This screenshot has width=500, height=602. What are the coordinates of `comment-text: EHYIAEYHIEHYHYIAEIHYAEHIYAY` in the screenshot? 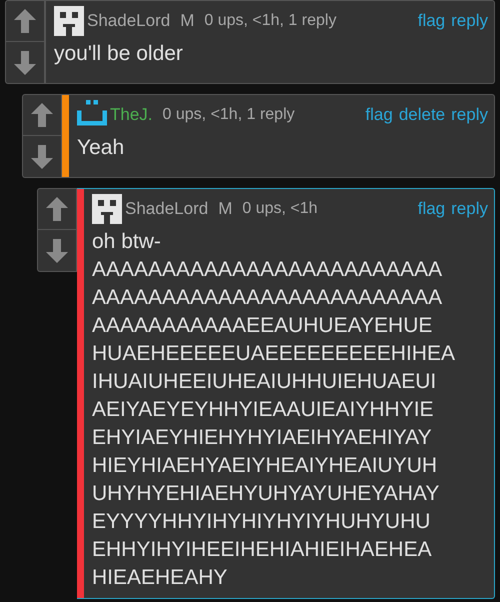 It's located at (262, 438).